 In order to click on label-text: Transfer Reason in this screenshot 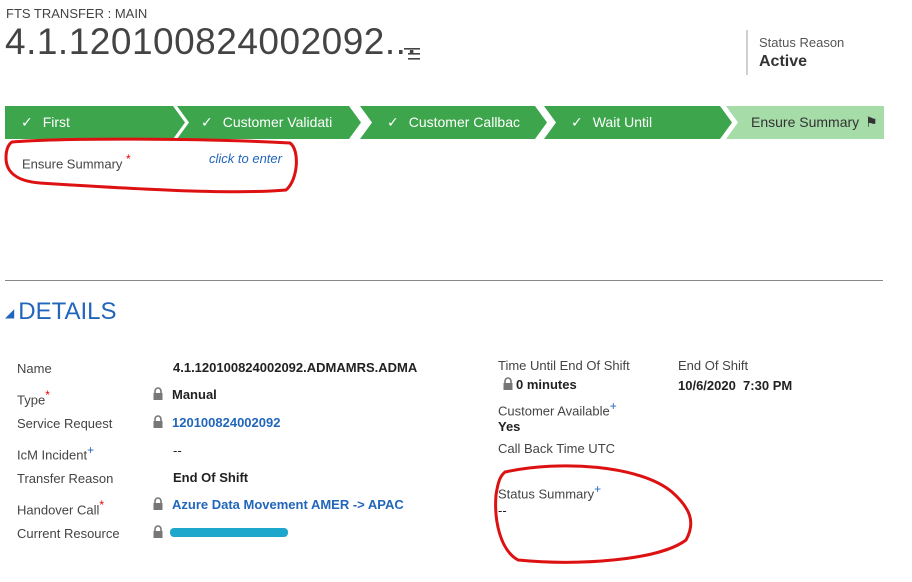, I will do `click(65, 478)`.